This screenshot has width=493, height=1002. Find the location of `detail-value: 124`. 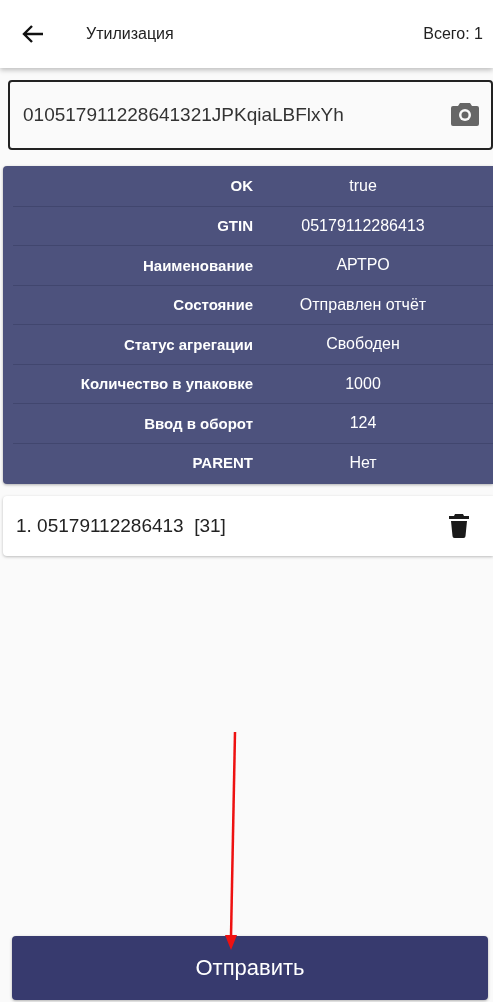

detail-value: 124 is located at coordinates (363, 423).